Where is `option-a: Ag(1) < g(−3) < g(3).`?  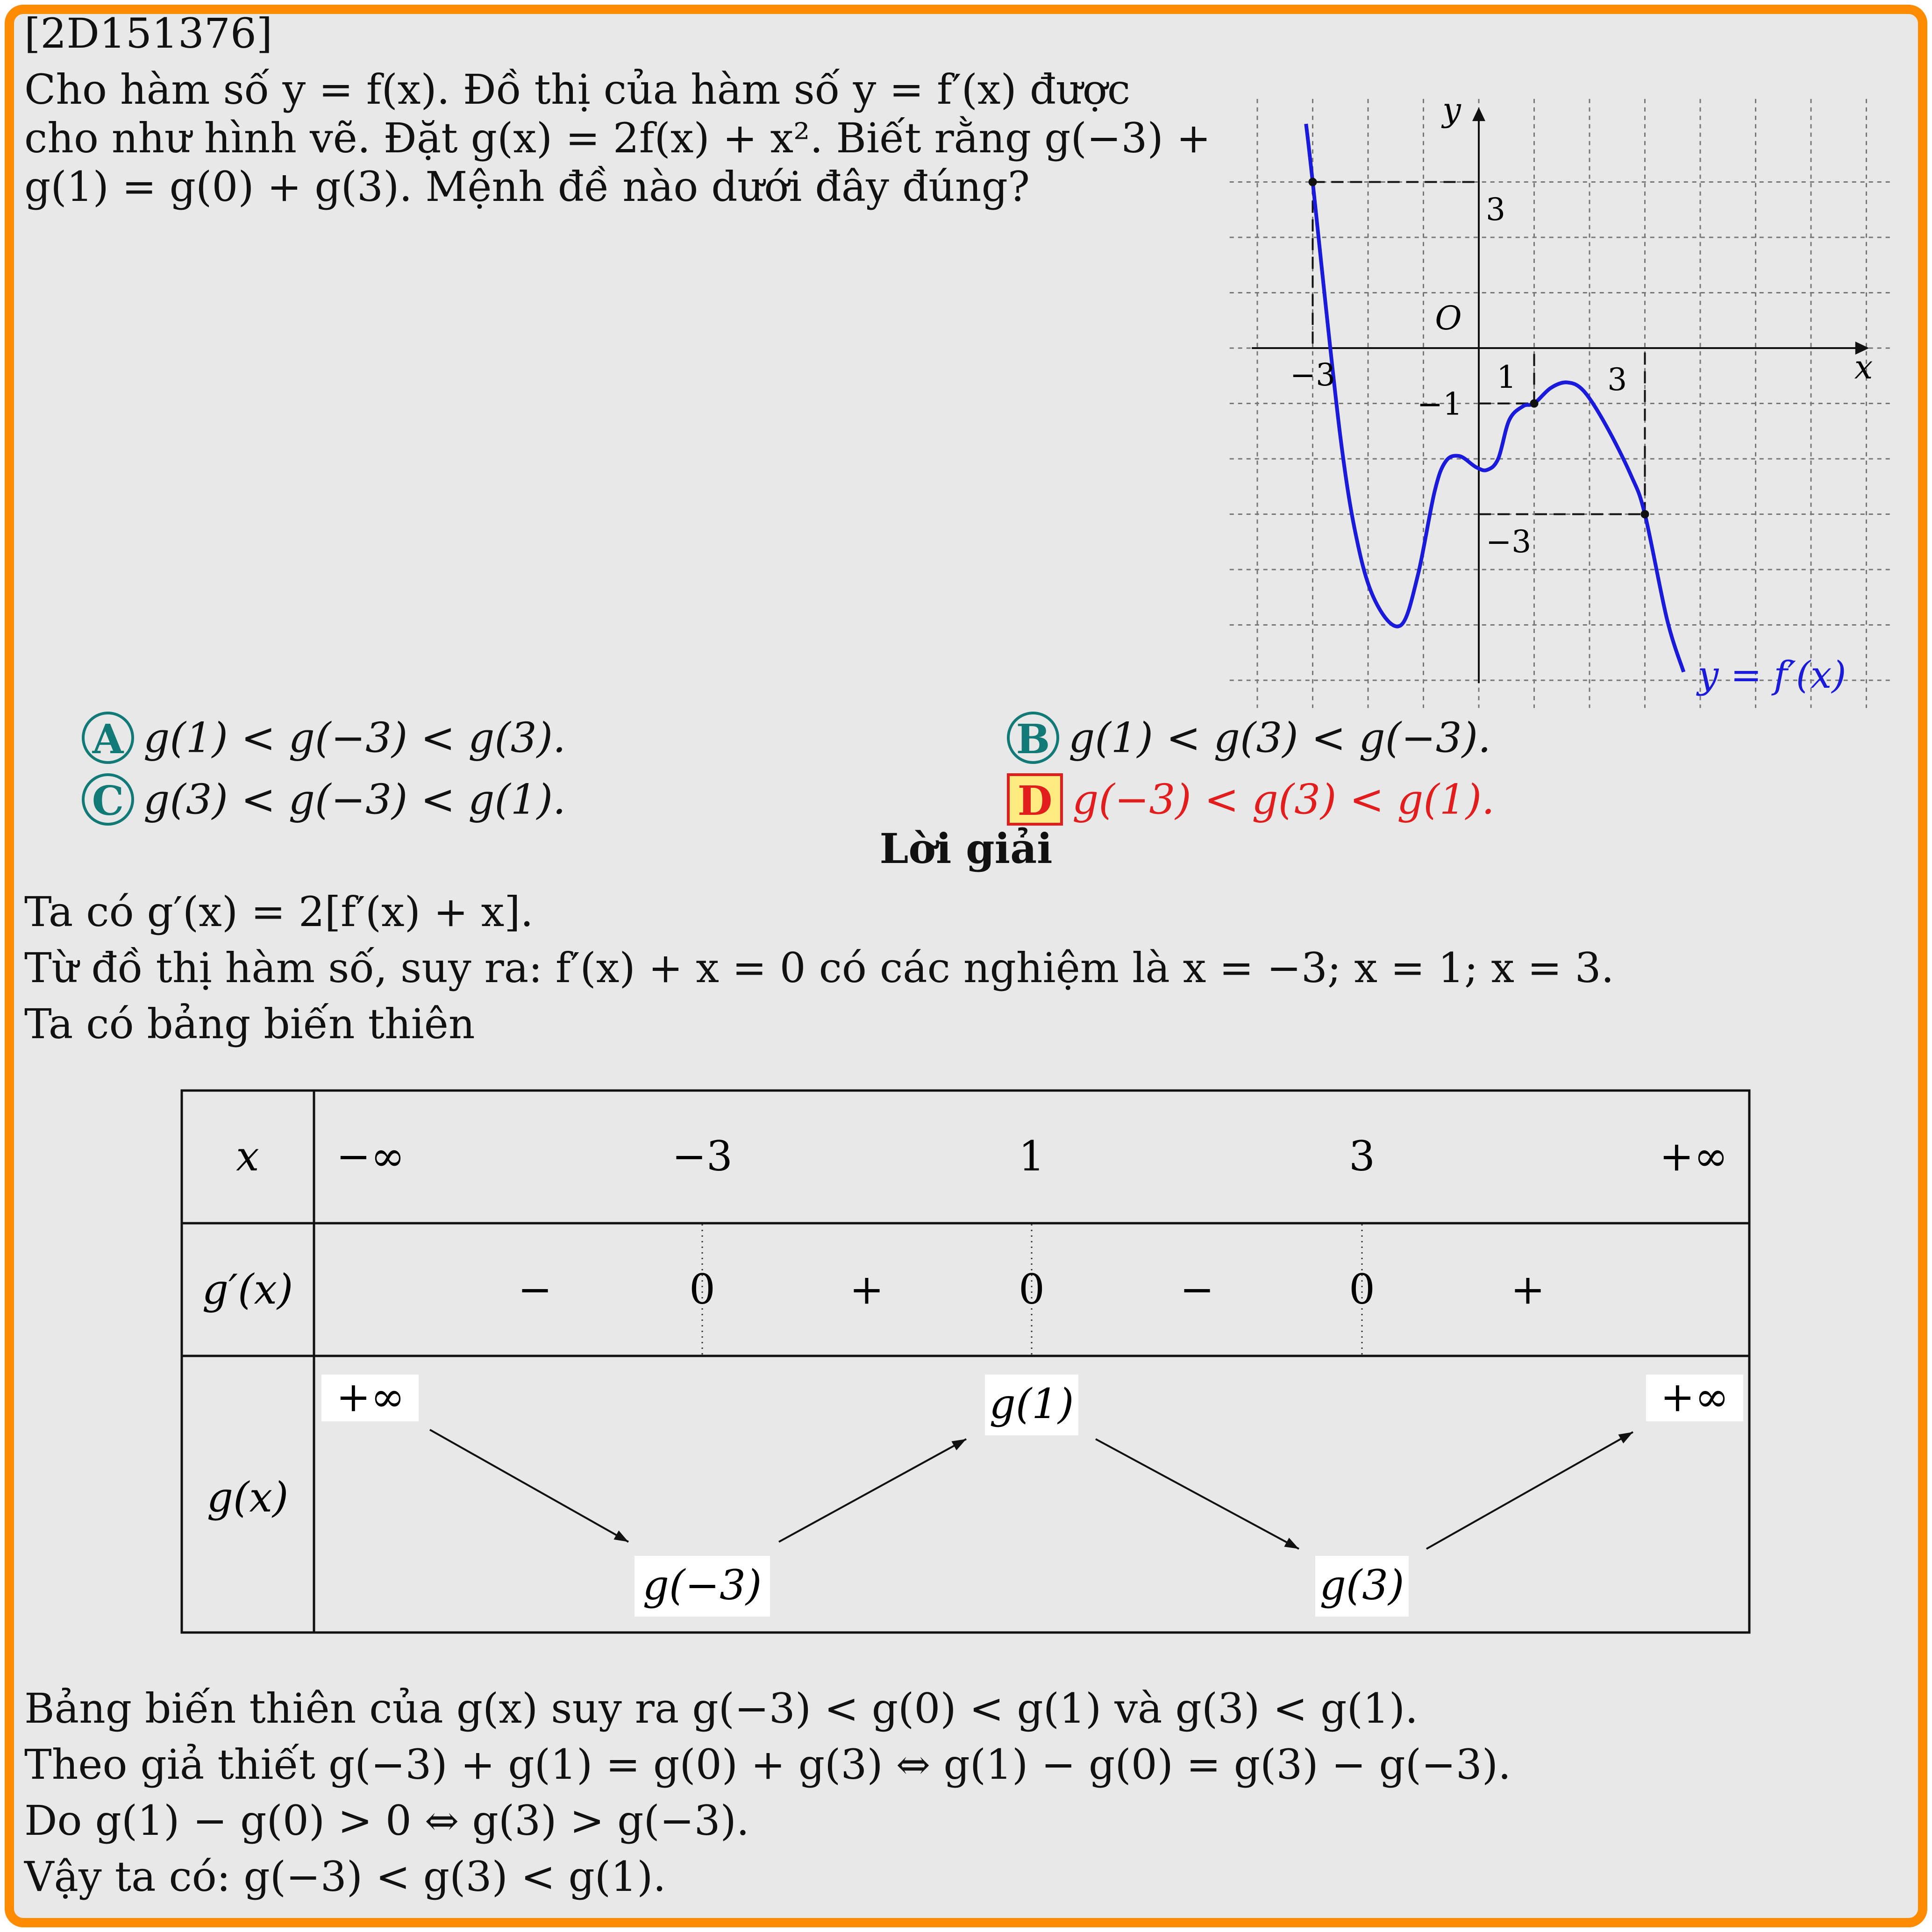
option-a: Ag(1) < g(−3) < g(3). is located at coordinates (324, 737).